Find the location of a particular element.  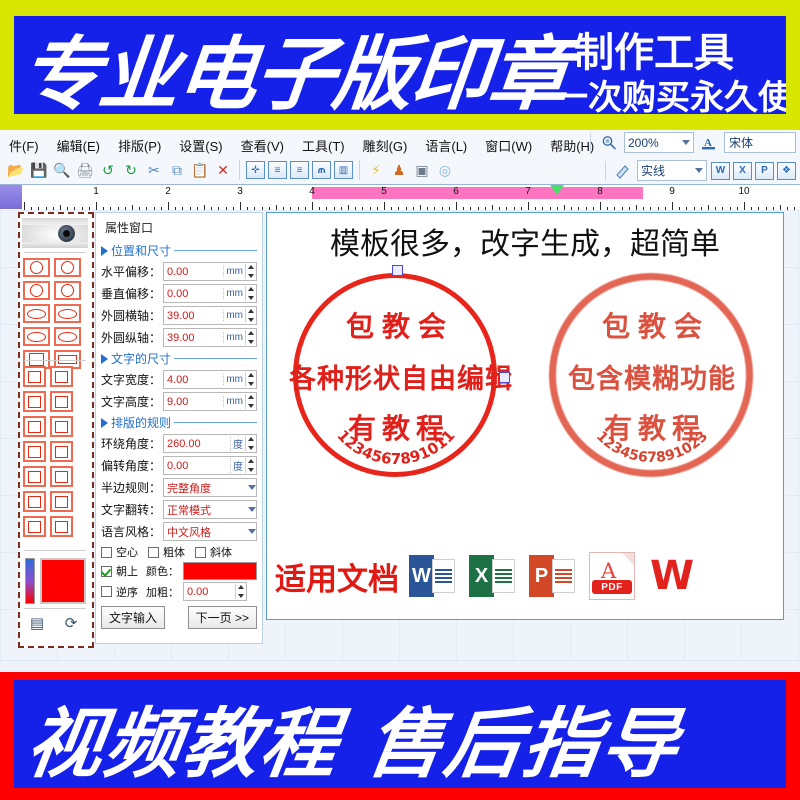

paste-icon: 📋 is located at coordinates (200, 170).